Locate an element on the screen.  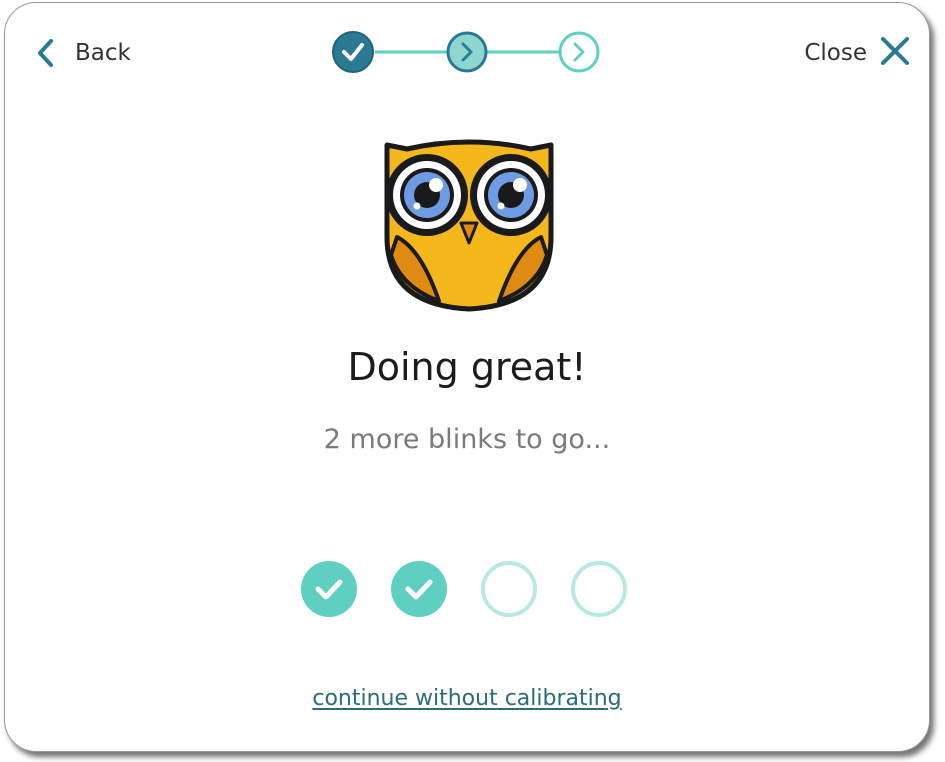
status-title: Doing great! is located at coordinates (467, 367).